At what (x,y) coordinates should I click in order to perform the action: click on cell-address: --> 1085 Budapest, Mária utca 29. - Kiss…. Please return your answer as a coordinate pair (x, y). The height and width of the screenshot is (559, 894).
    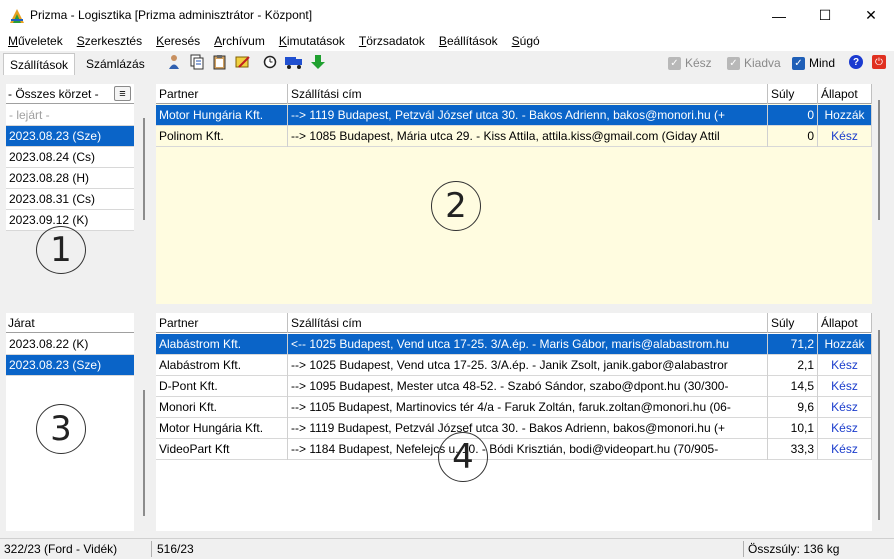
    Looking at the image, I should click on (528, 136).